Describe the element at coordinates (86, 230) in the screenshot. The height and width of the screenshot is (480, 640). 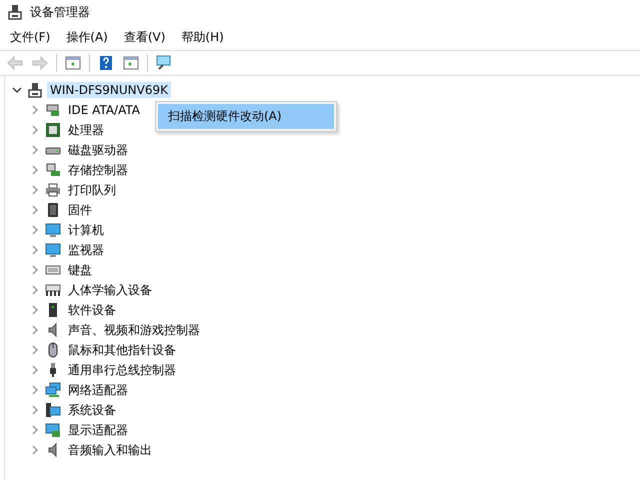
I see `tree-item: 计算机` at that location.